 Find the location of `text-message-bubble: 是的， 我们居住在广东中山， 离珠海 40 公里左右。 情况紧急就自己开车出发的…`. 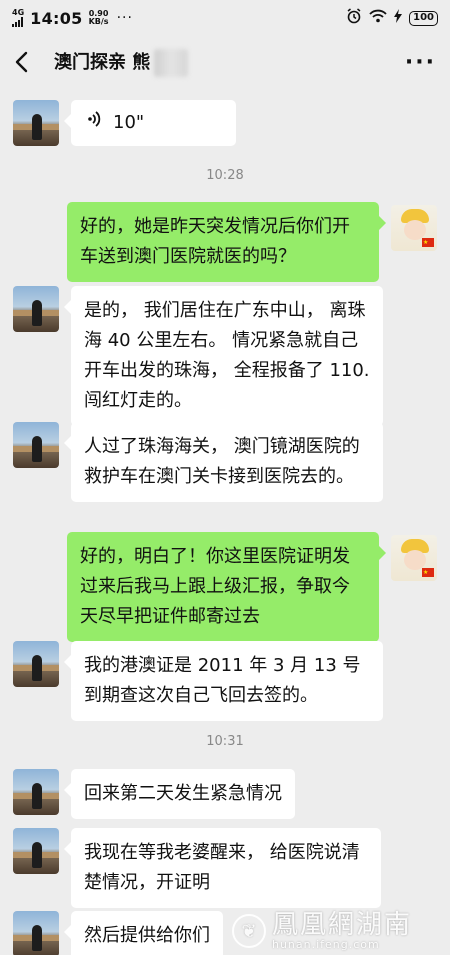

text-message-bubble: 是的， 我们居住在广东中山， 离珠海 40 公里左右。 情况紧急就自己开车出发的… is located at coordinates (223, 356).